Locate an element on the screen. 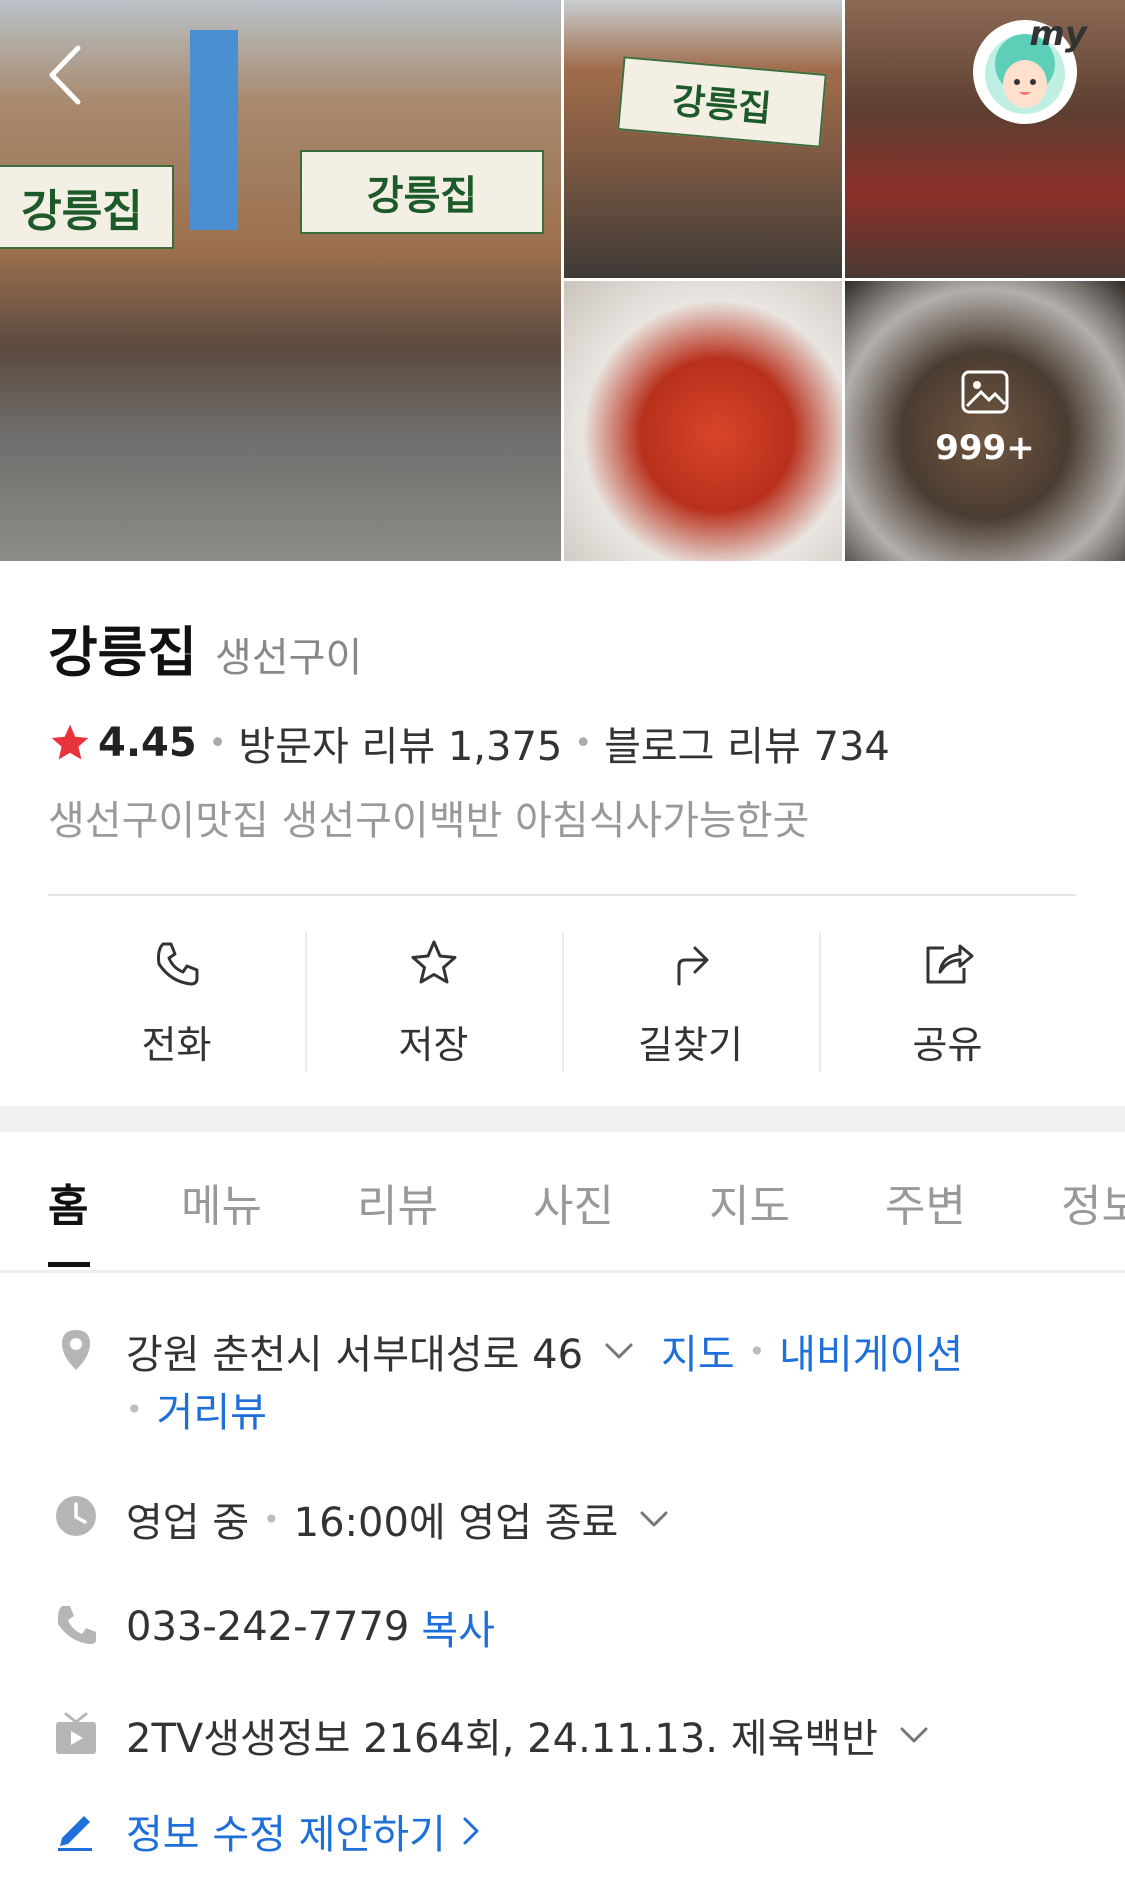 This screenshot has height=1900, width=1125. place-stats: 4.45 • 방문자 리뷰 1,375 • 블로그 리뷰 734 is located at coordinates (469, 743).